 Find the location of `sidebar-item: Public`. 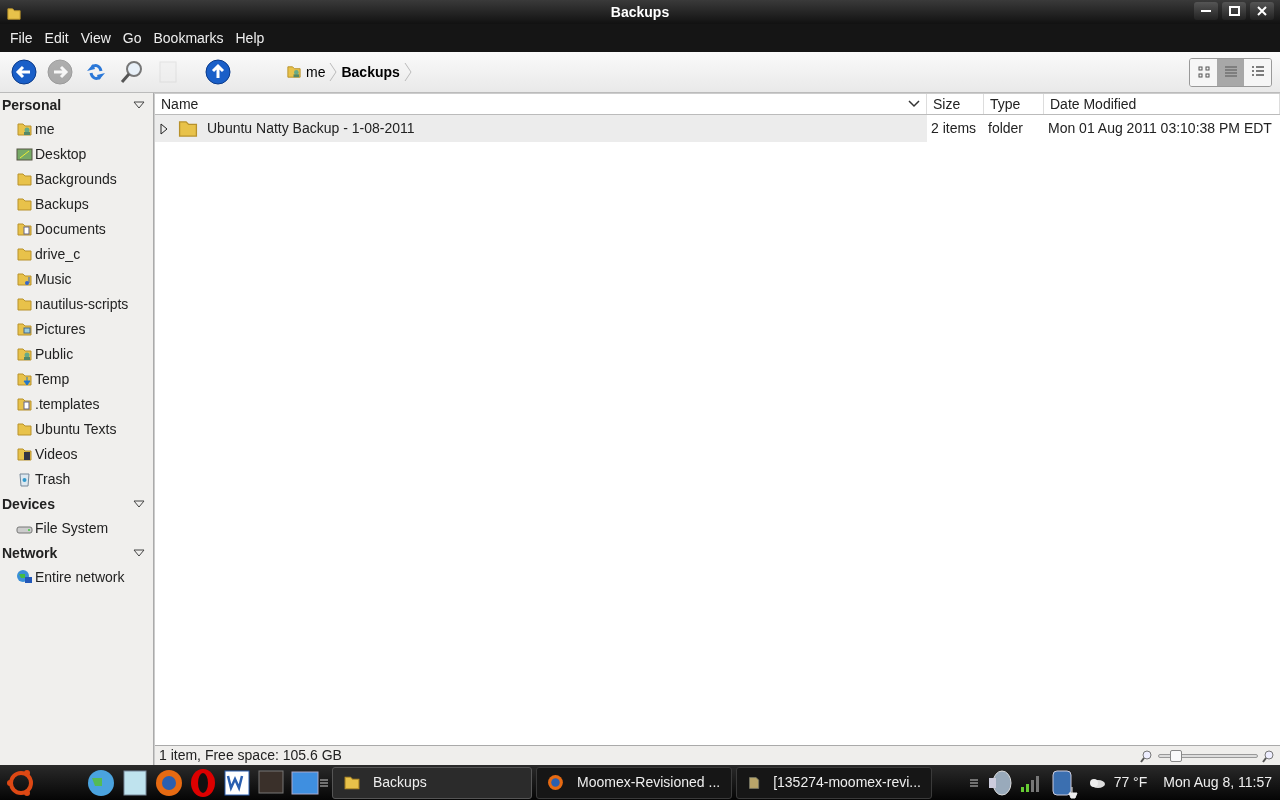

sidebar-item: Public is located at coordinates (54, 354).